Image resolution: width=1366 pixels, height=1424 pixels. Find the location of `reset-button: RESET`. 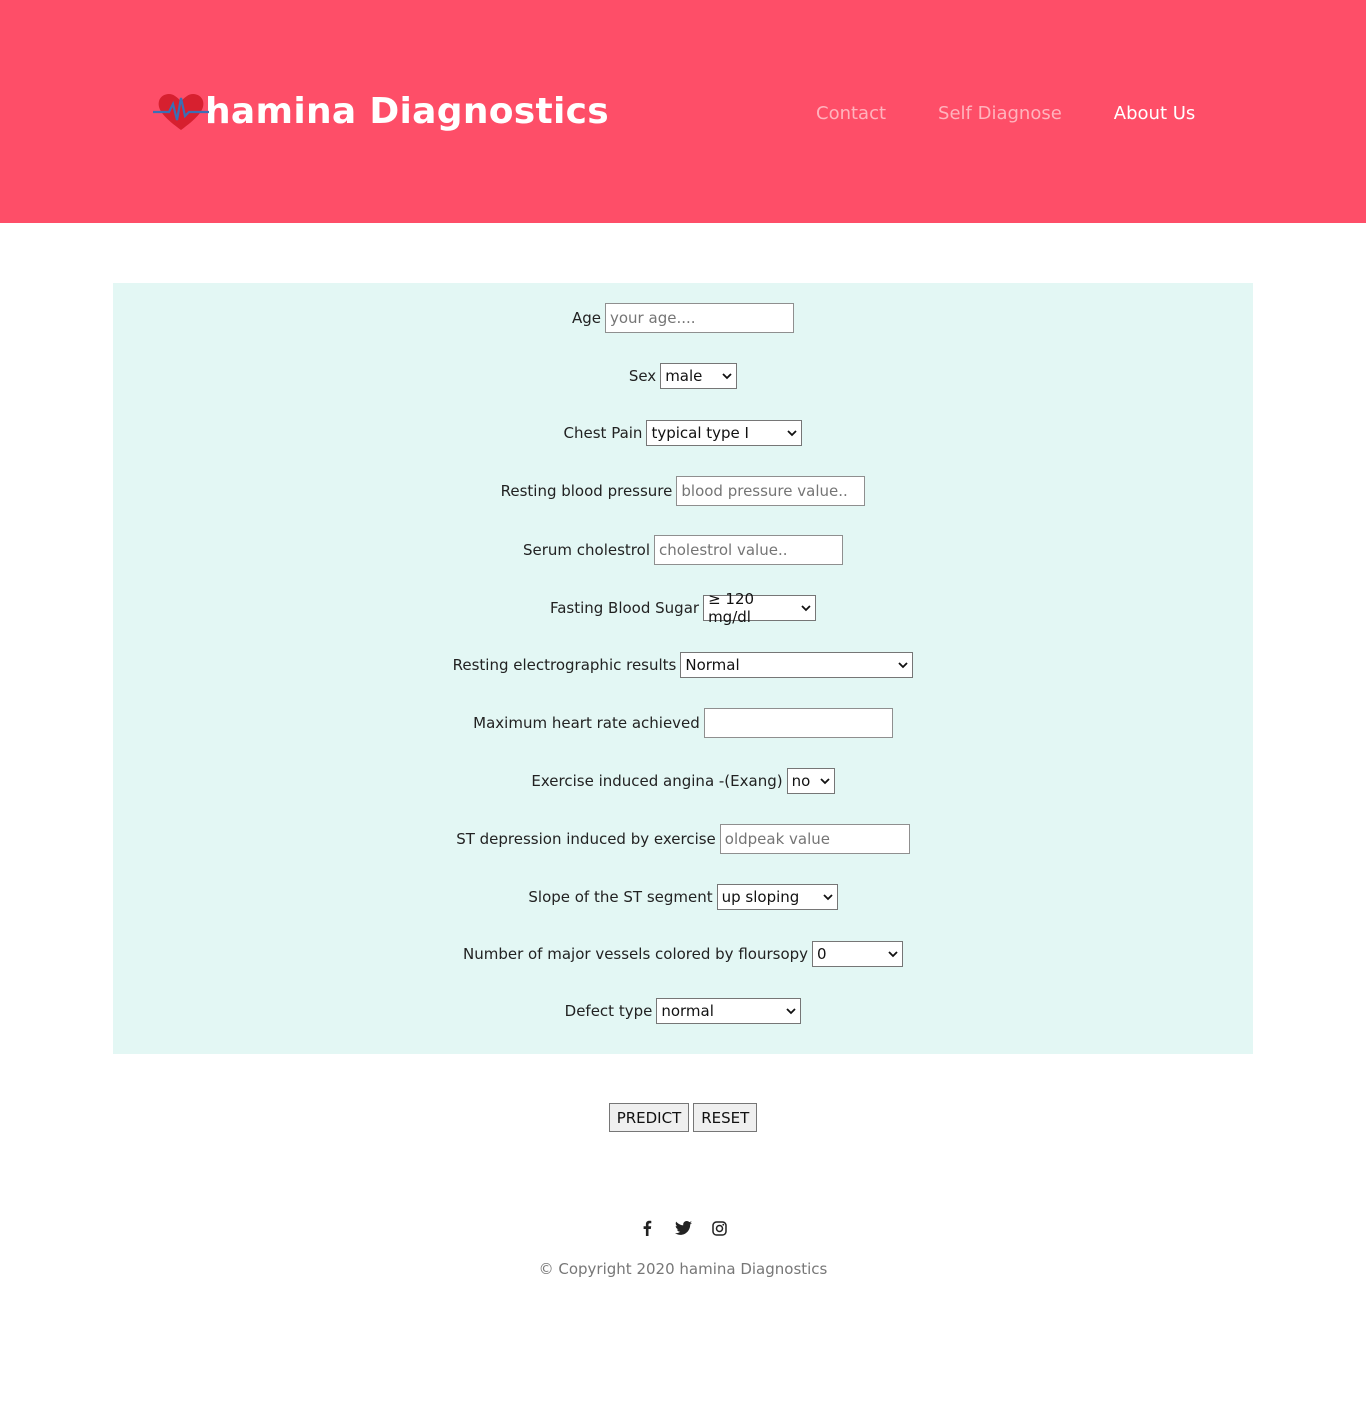

reset-button: RESET is located at coordinates (725, 1117).